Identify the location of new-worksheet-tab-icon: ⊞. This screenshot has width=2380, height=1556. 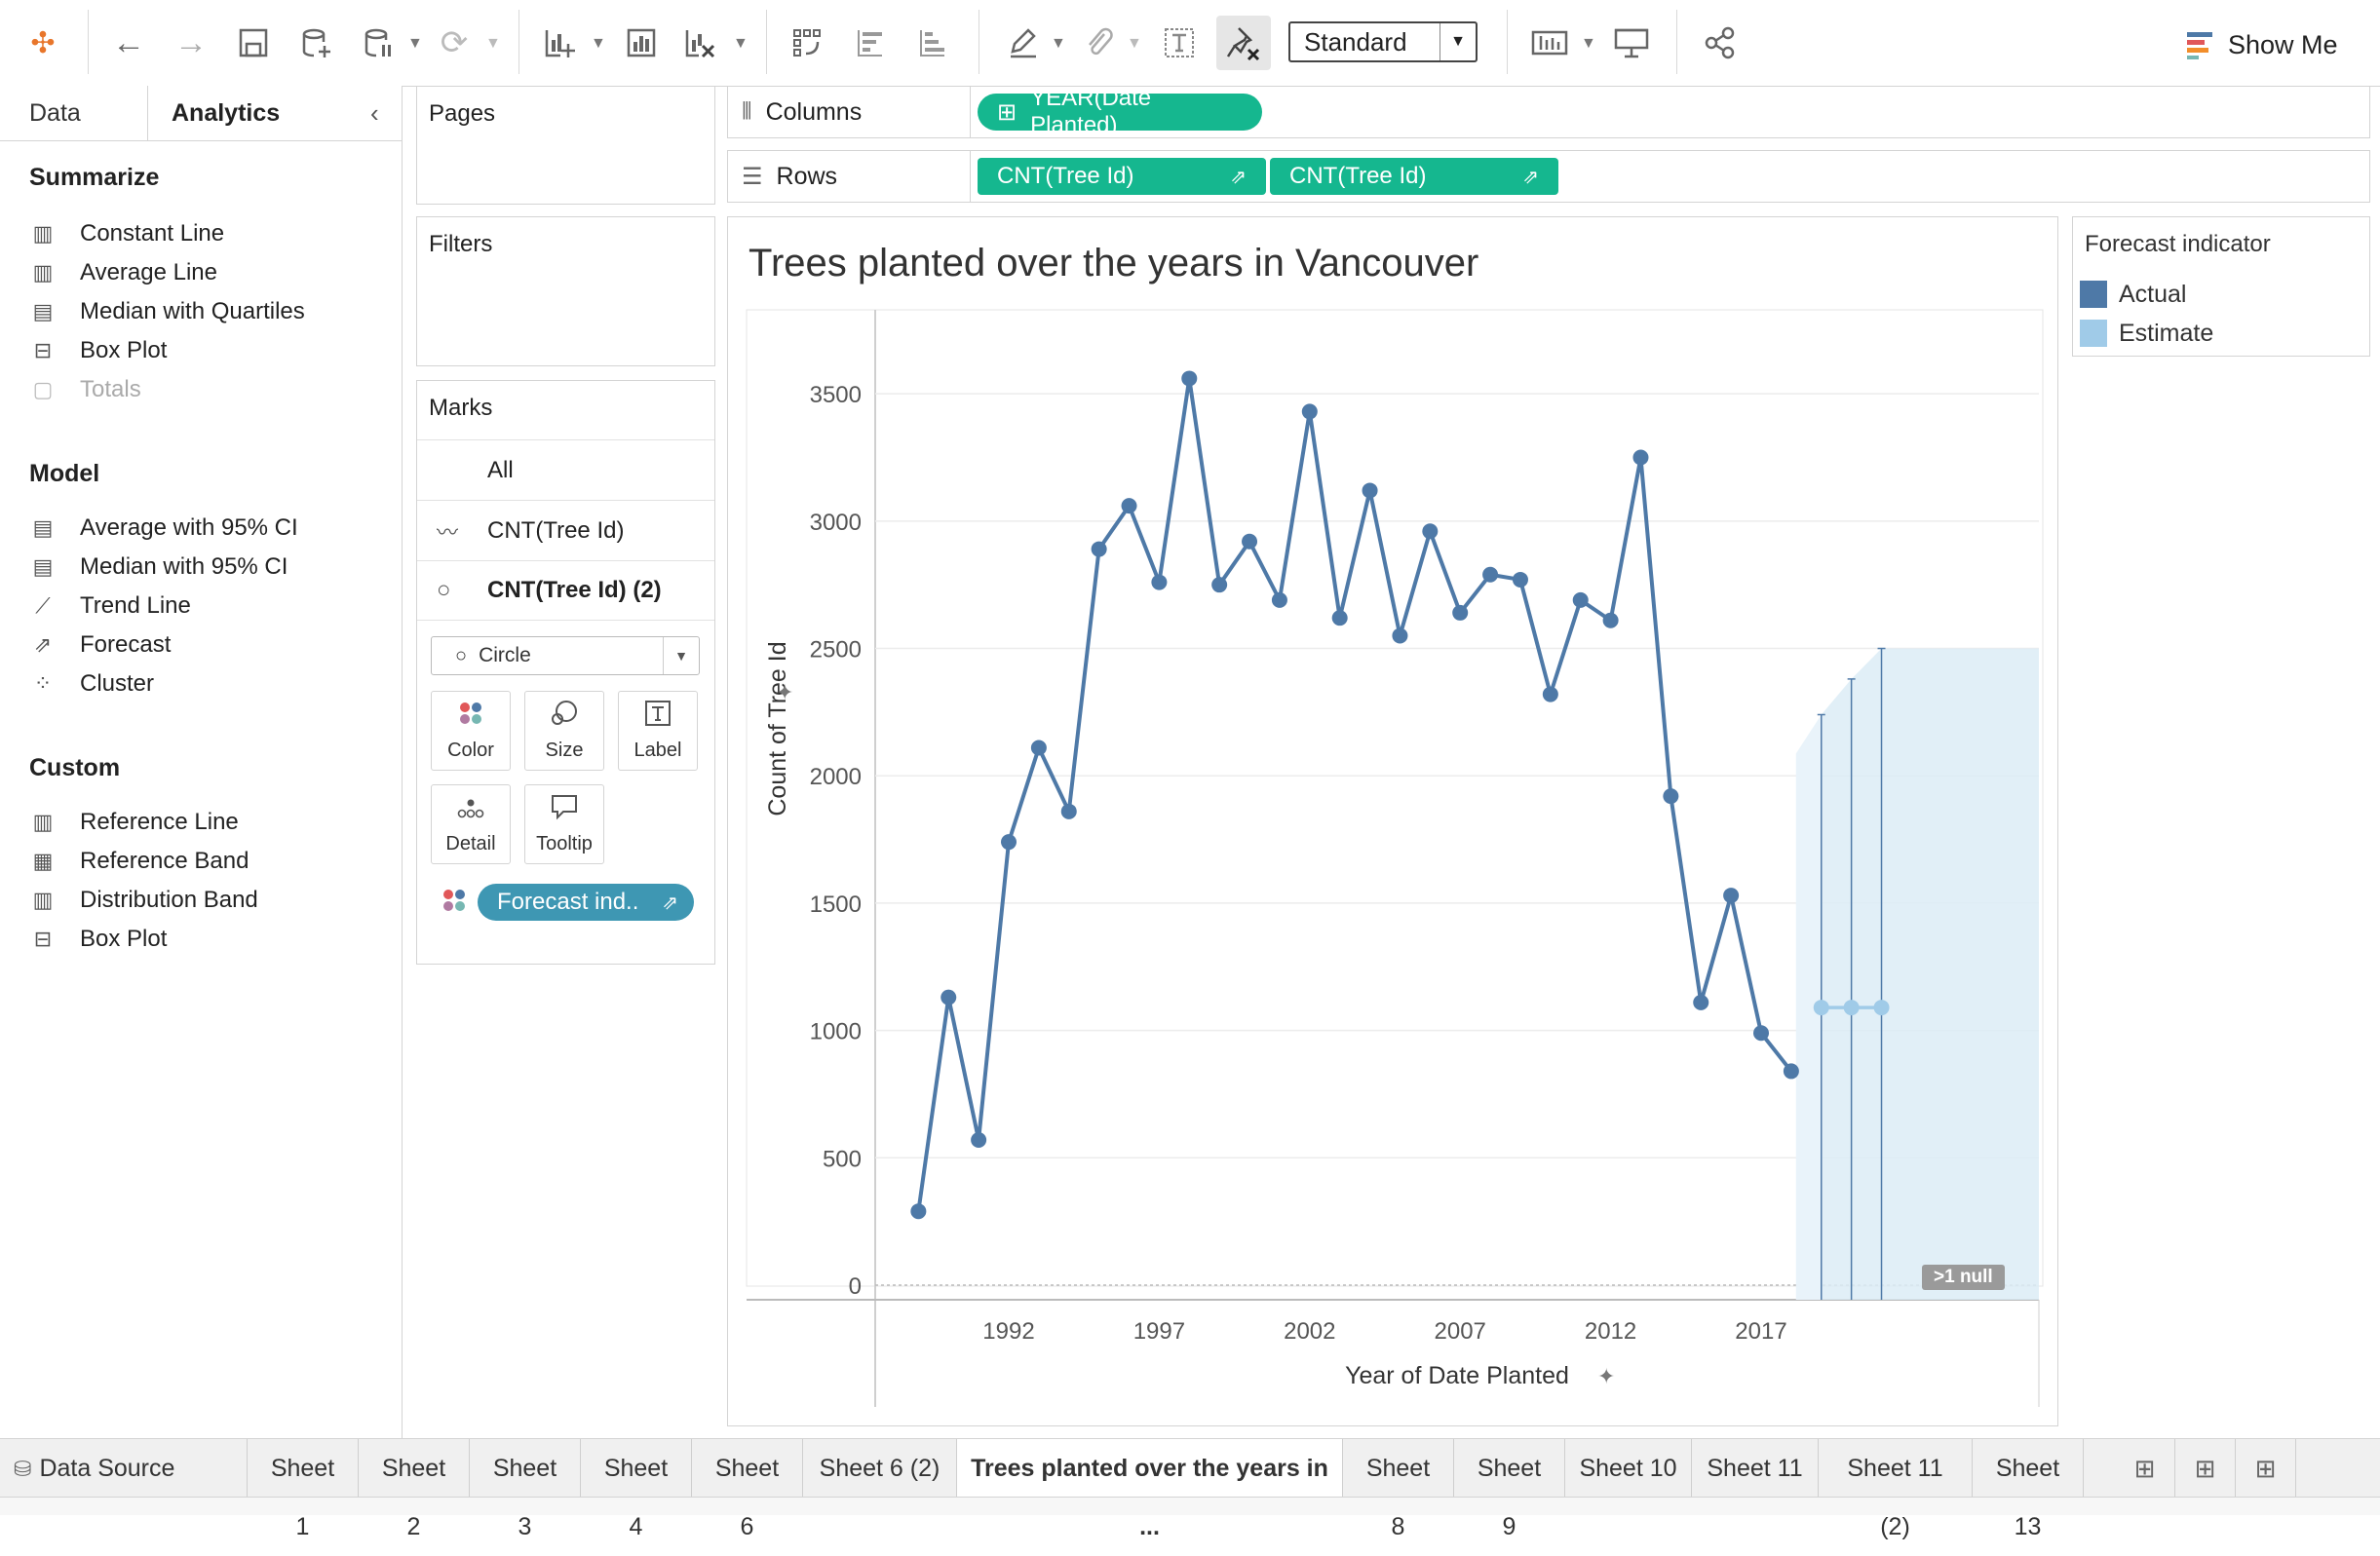
(2145, 1468).